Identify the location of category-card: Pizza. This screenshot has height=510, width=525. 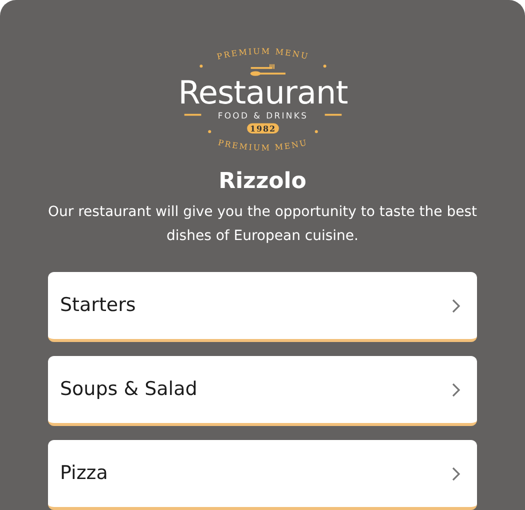
(262, 475).